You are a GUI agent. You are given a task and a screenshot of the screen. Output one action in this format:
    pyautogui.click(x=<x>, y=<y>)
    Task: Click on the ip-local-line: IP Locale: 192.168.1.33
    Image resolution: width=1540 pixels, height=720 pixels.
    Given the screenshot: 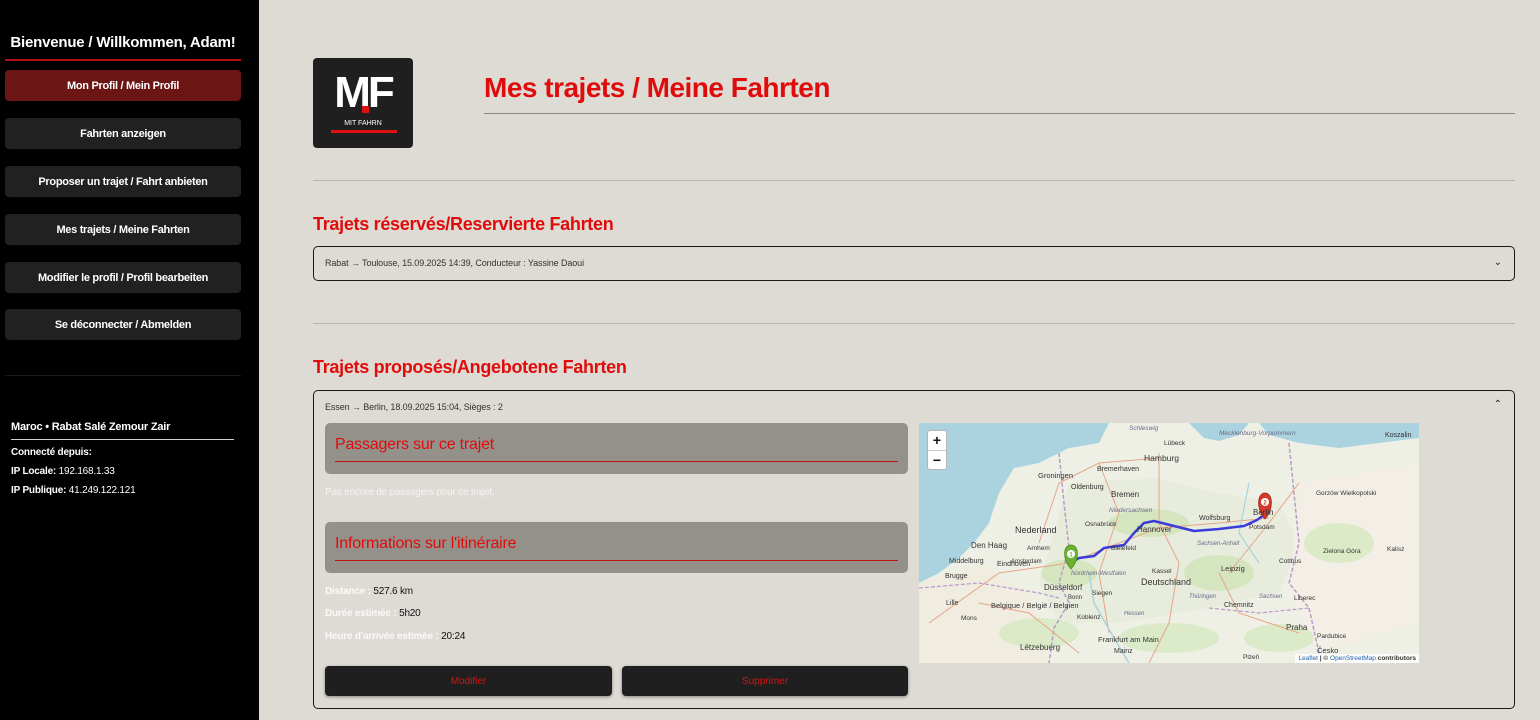 What is the action you would take?
    pyautogui.click(x=63, y=471)
    